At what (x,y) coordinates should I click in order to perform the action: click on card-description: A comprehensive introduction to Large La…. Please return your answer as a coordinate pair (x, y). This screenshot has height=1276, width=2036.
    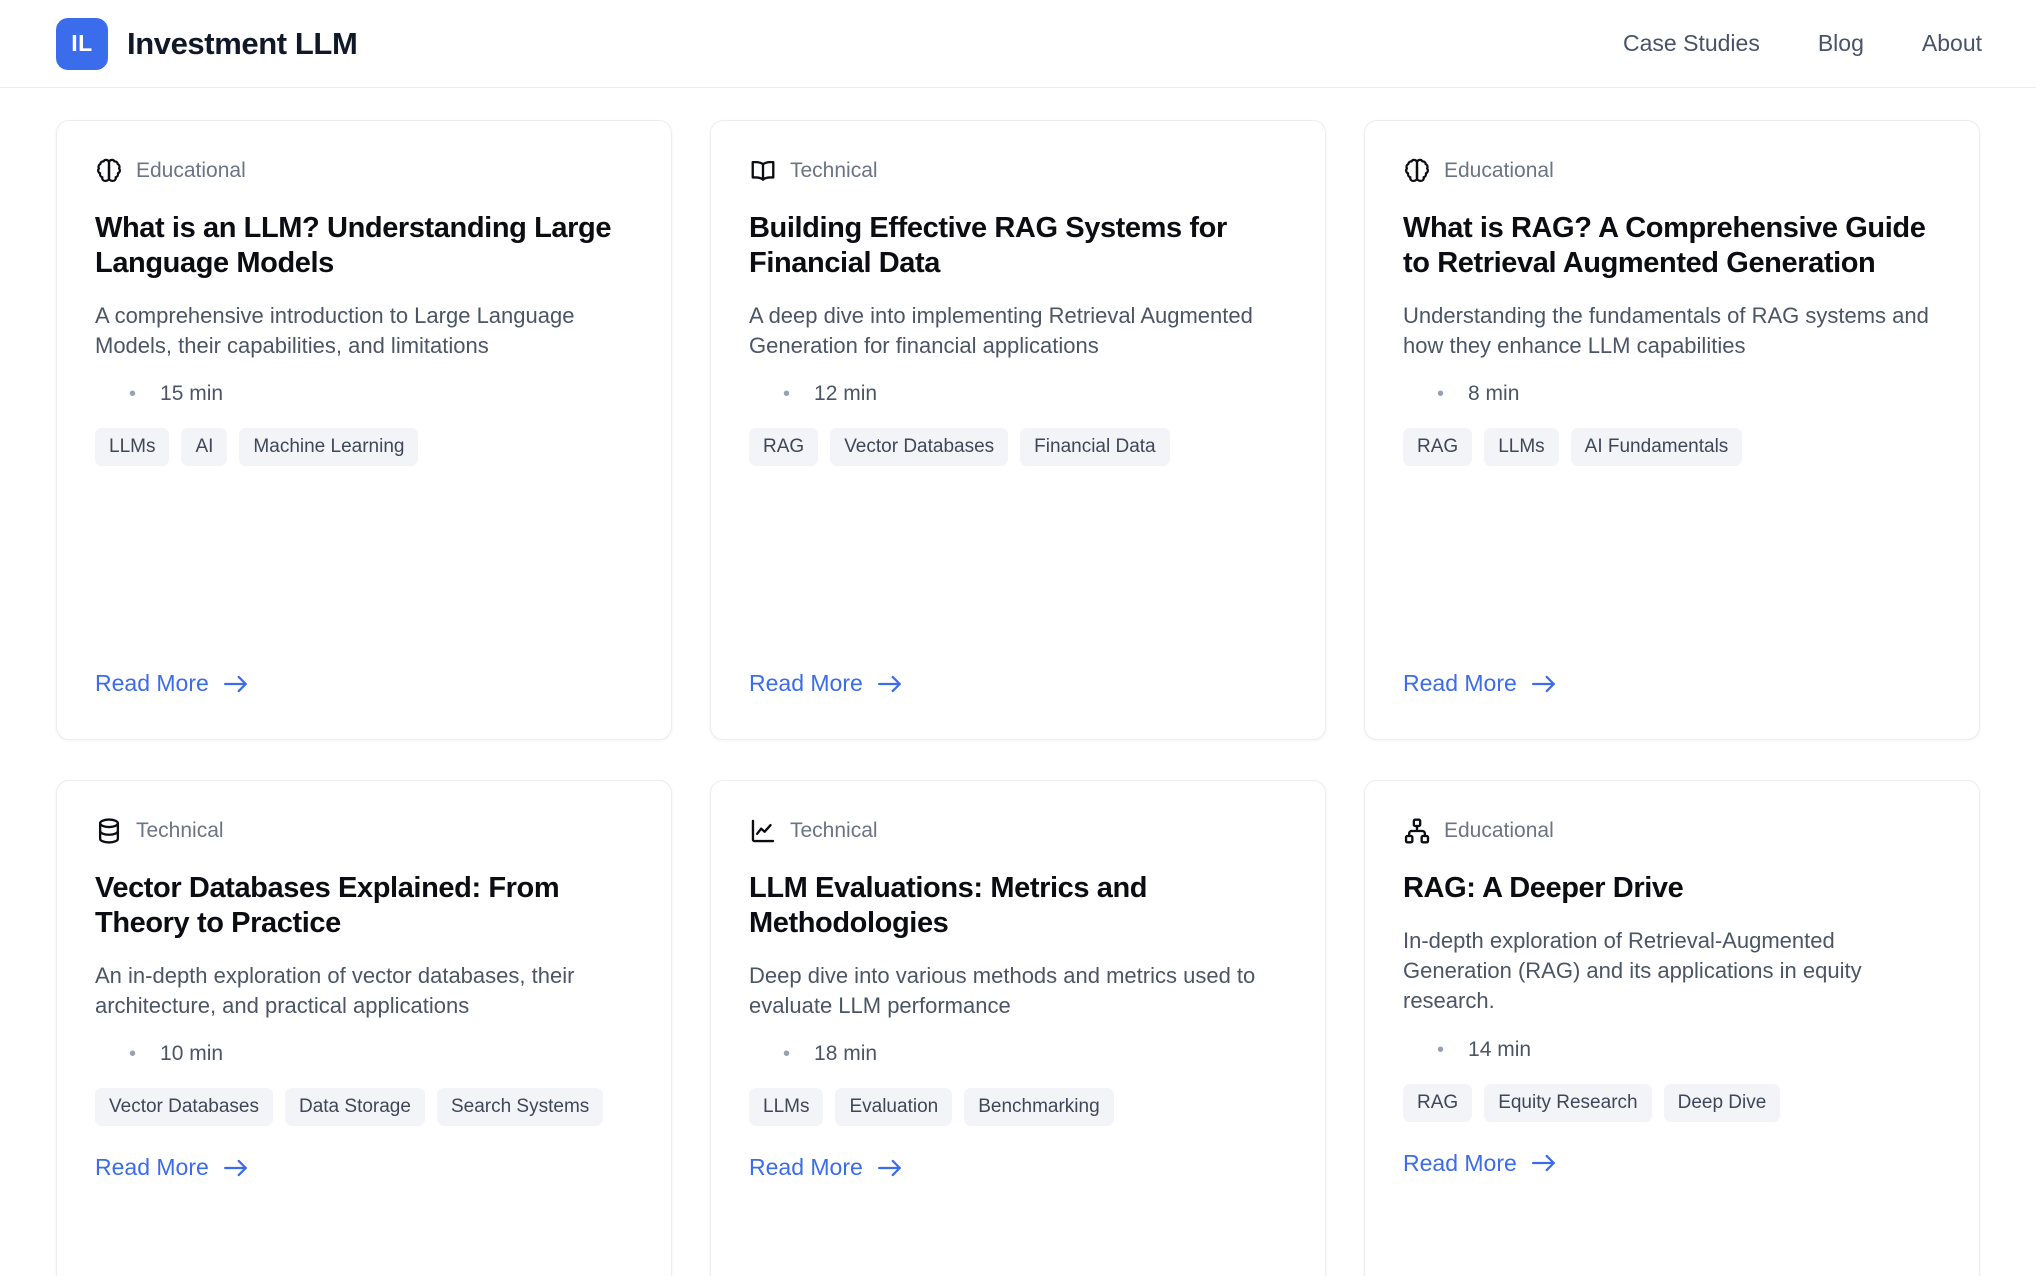
    Looking at the image, I should click on (335, 330).